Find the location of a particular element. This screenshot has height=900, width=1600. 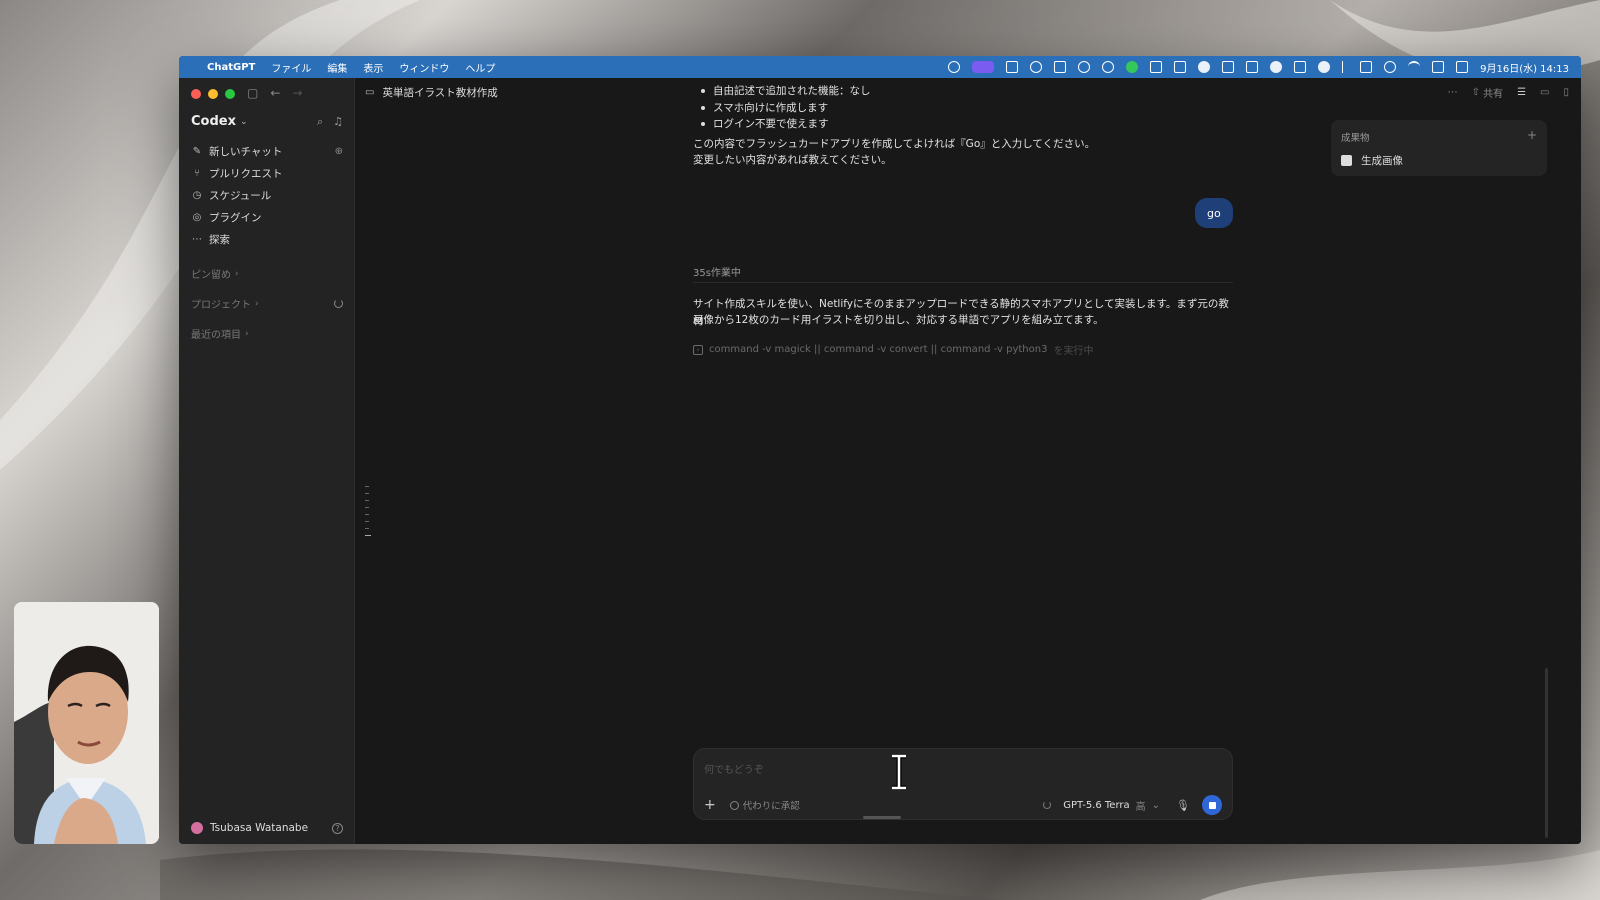

back-arrow-icon: ← is located at coordinates (275, 93).